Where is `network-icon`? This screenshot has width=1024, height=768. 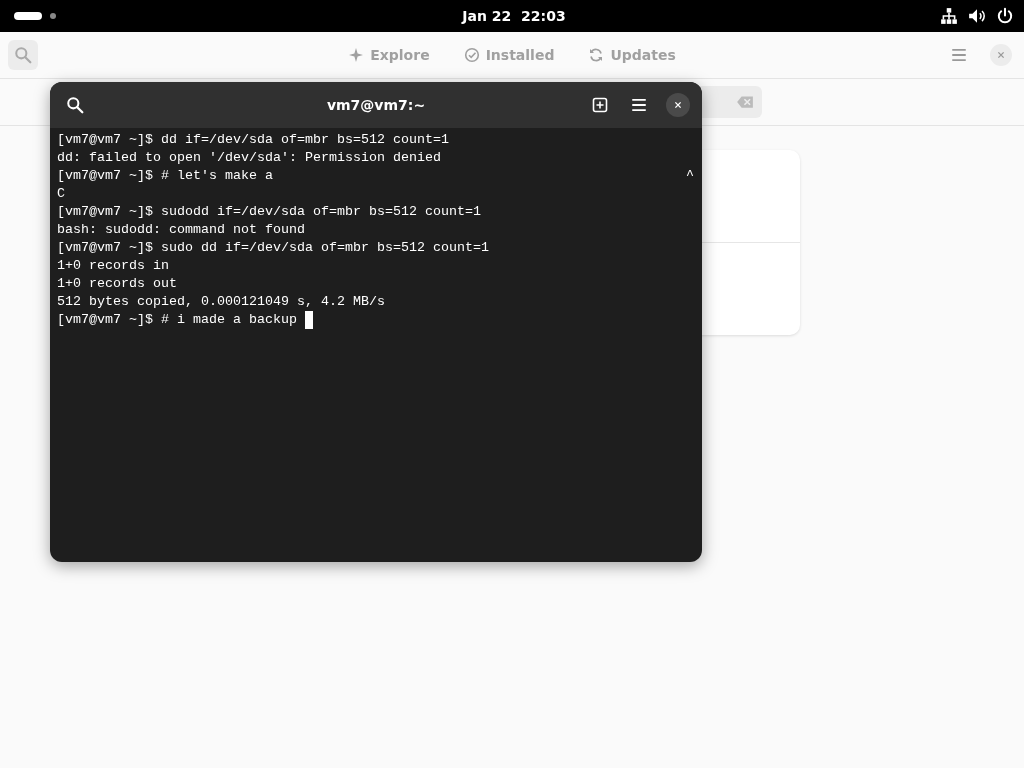
network-icon is located at coordinates (949, 16).